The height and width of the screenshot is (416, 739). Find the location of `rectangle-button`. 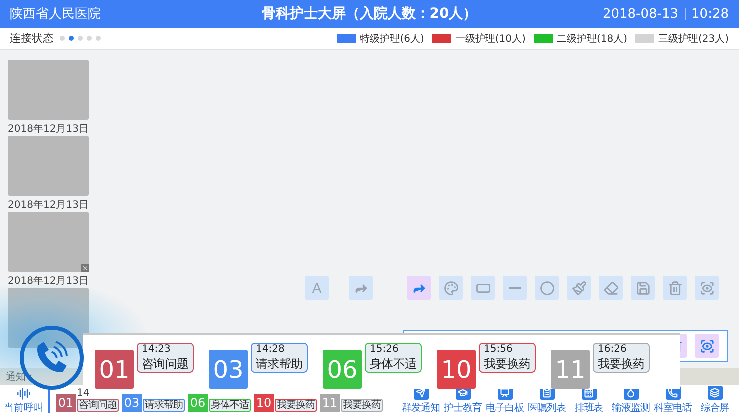

rectangle-button is located at coordinates (483, 288).